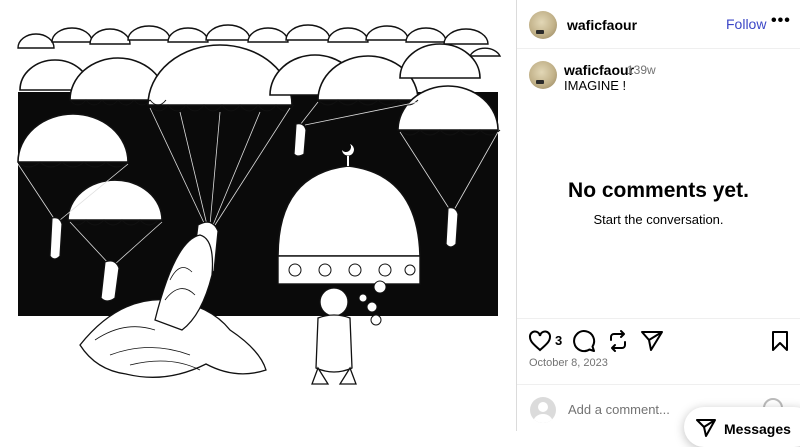 This screenshot has width=800, height=447. What do you see at coordinates (568, 363) in the screenshot?
I see `post-date: October 8, 2023` at bounding box center [568, 363].